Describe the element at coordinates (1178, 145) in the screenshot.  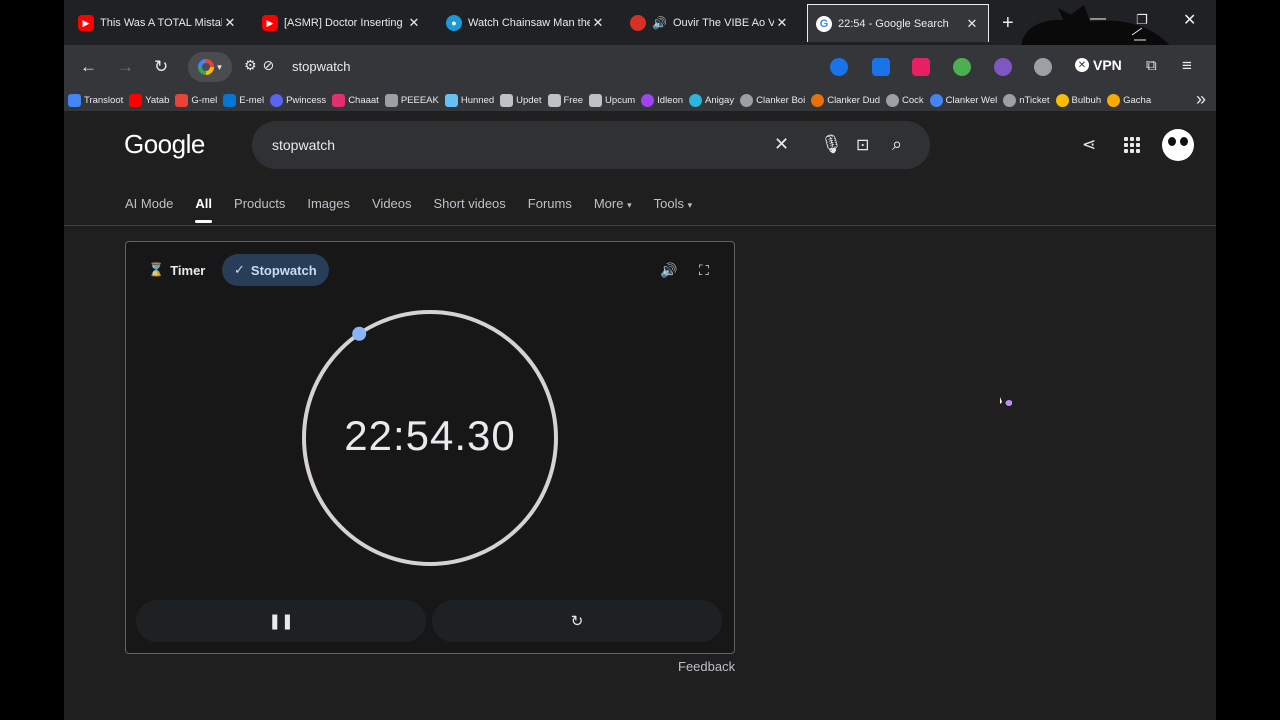
I see `avatar` at that location.